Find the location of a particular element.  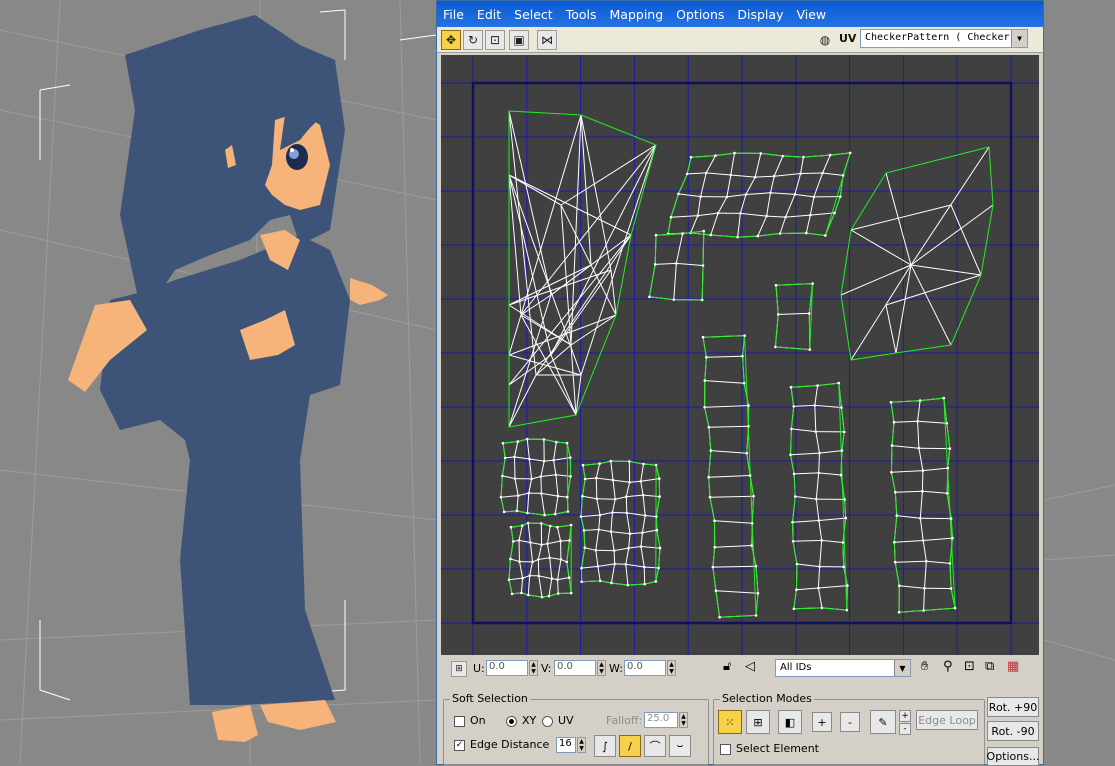

lock-icon: 🔓︎ is located at coordinates (727, 666).